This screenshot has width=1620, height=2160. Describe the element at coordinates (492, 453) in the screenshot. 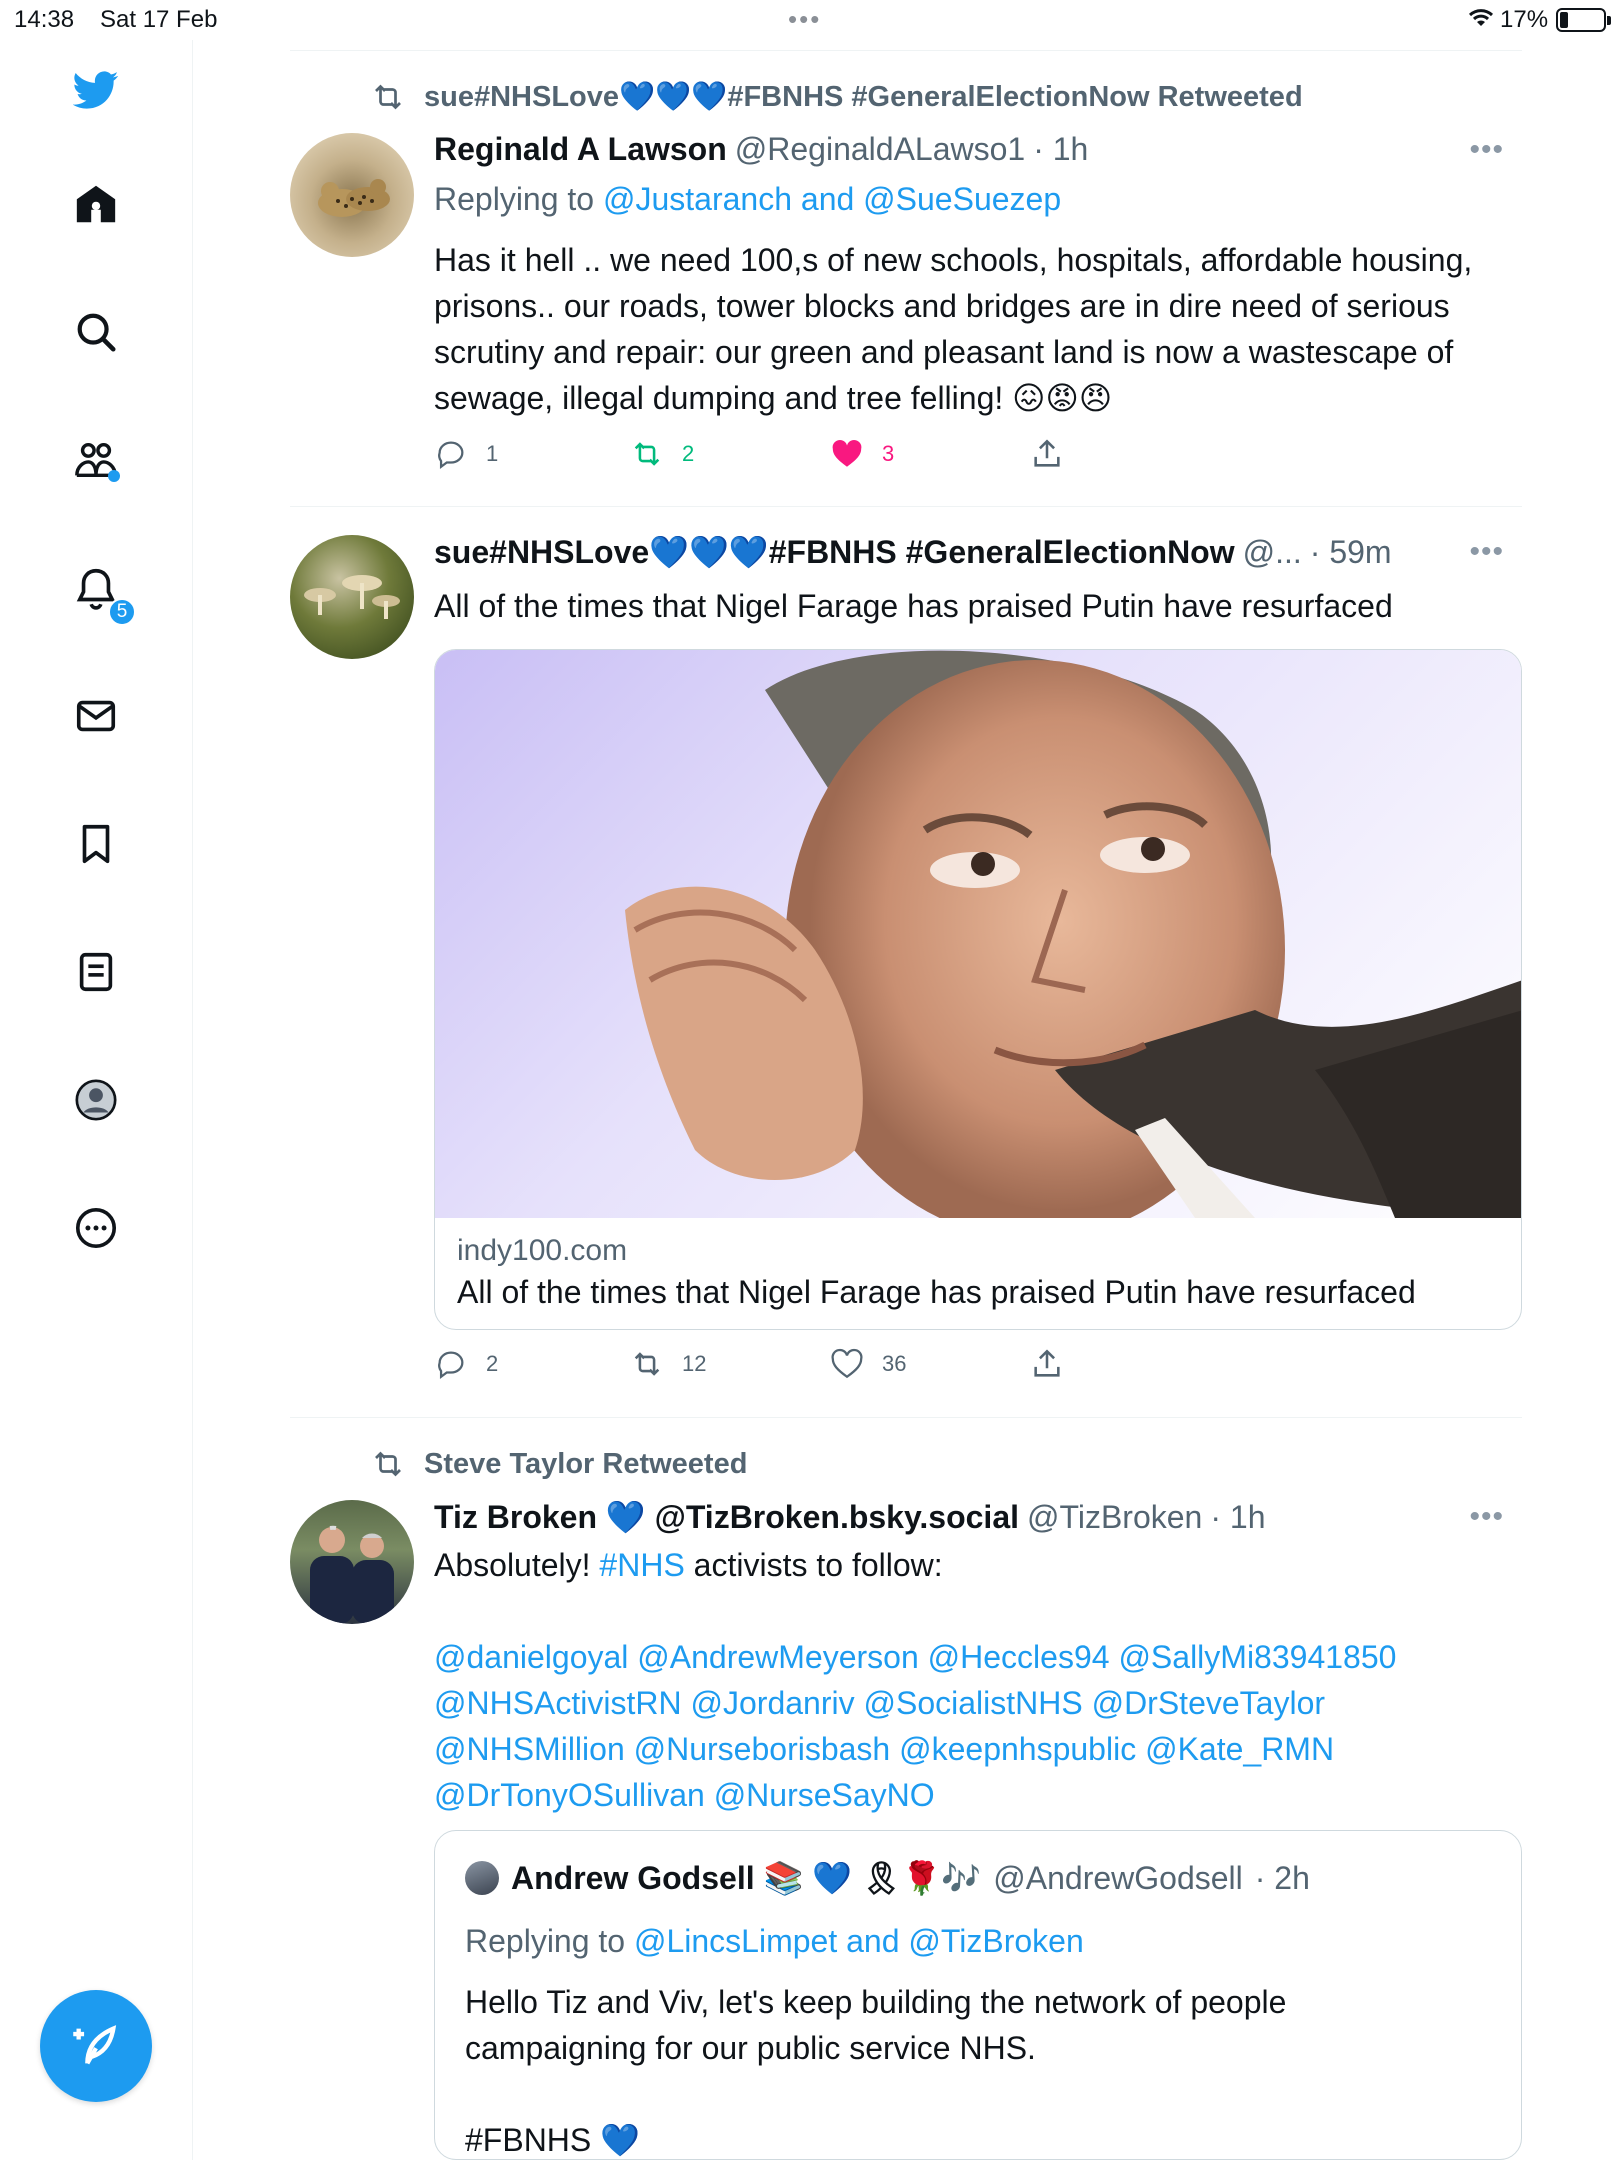

I see `reply-count: 1` at that location.